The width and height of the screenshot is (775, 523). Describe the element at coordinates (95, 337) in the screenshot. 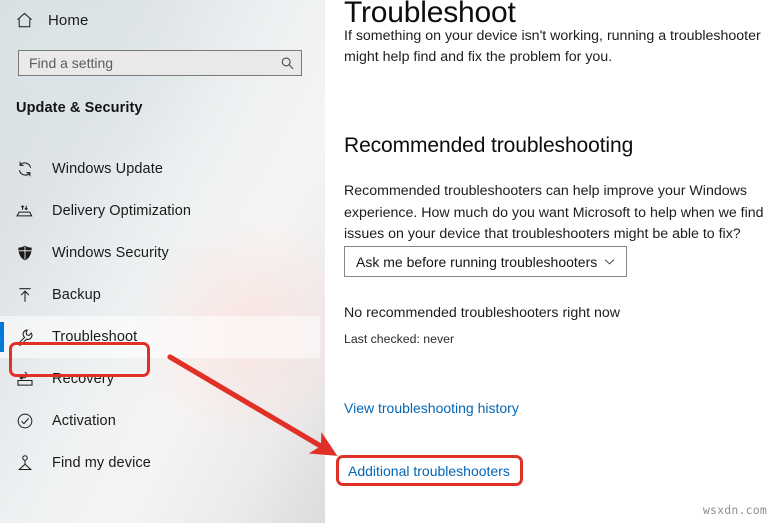

I see `sidebar-item-label: Troubleshoot` at that location.